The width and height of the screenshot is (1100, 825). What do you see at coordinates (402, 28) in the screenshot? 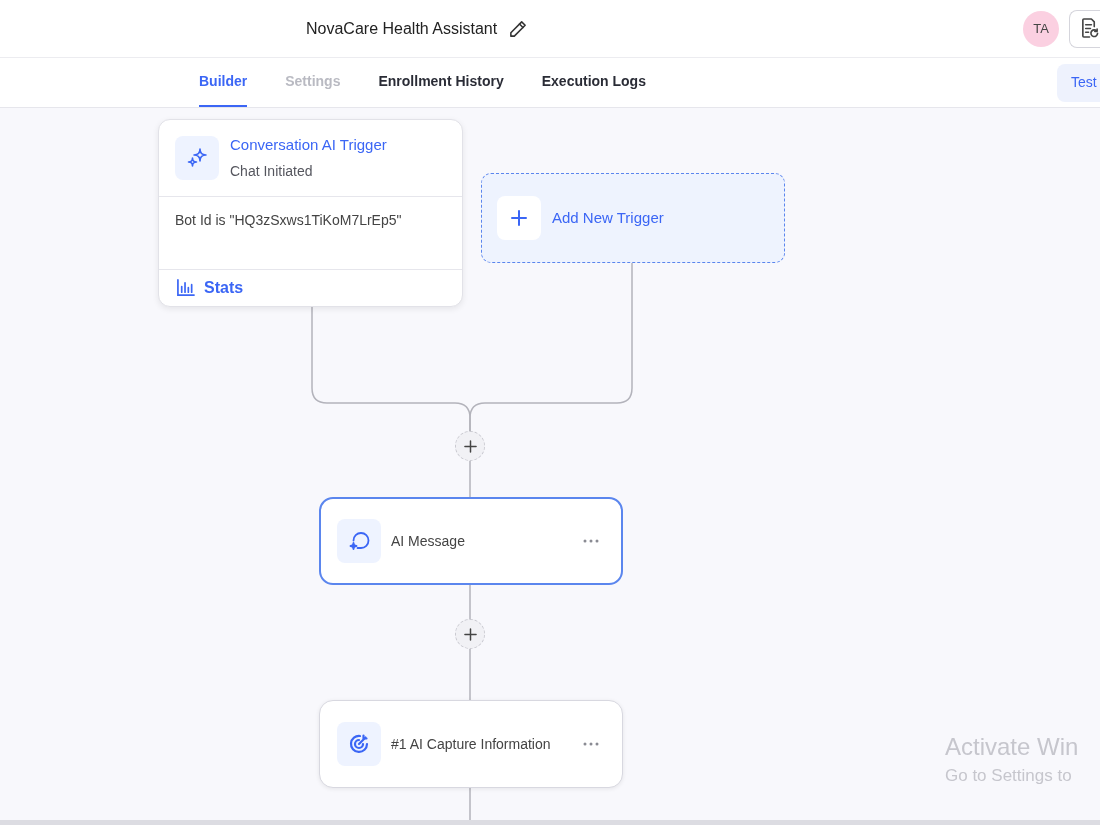
I see `workflow-title: NovaCare Health Assistant` at bounding box center [402, 28].